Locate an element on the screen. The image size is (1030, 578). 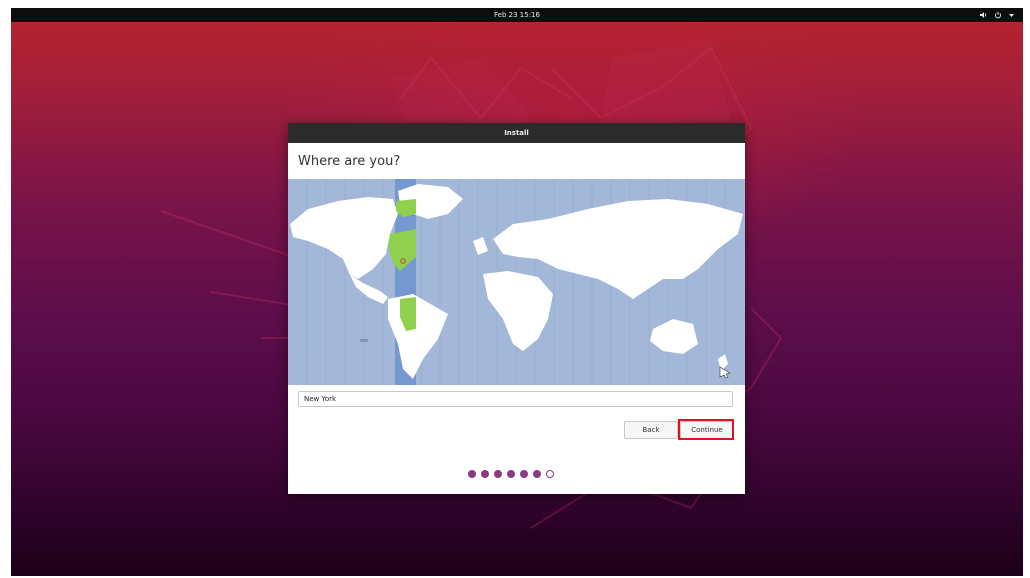
system-tray is located at coordinates (997, 15).